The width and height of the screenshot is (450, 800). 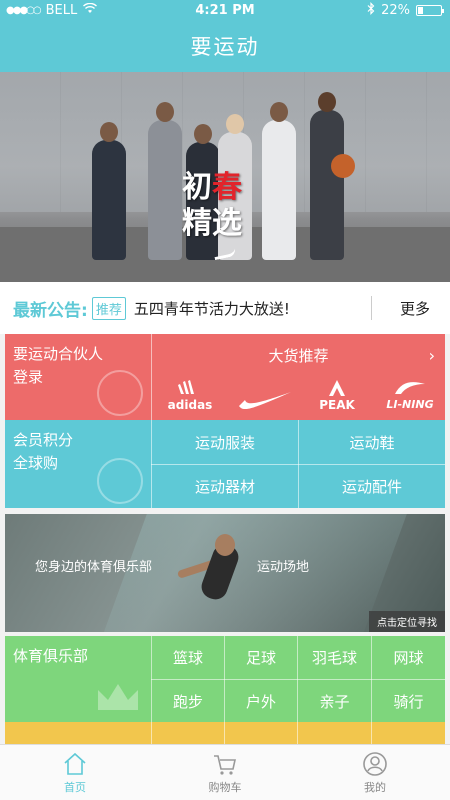 I want to click on member-category-row: 会员积分 全球购 运动服装 运动鞋 运动器材 运动配件, so click(x=225, y=464).